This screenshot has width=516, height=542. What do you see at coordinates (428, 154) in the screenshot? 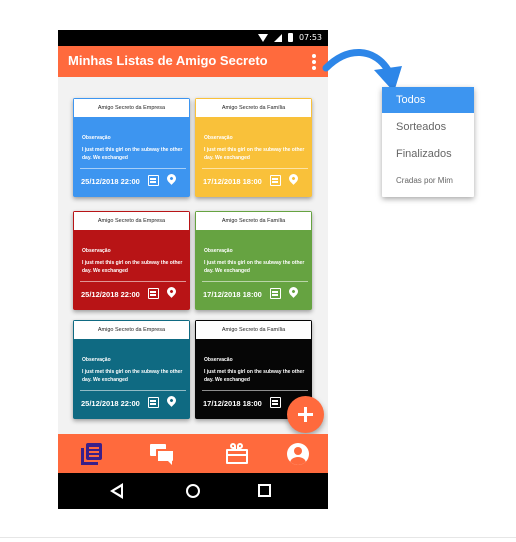
I see `menu-item-finalizados: Finalizados` at bounding box center [428, 154].